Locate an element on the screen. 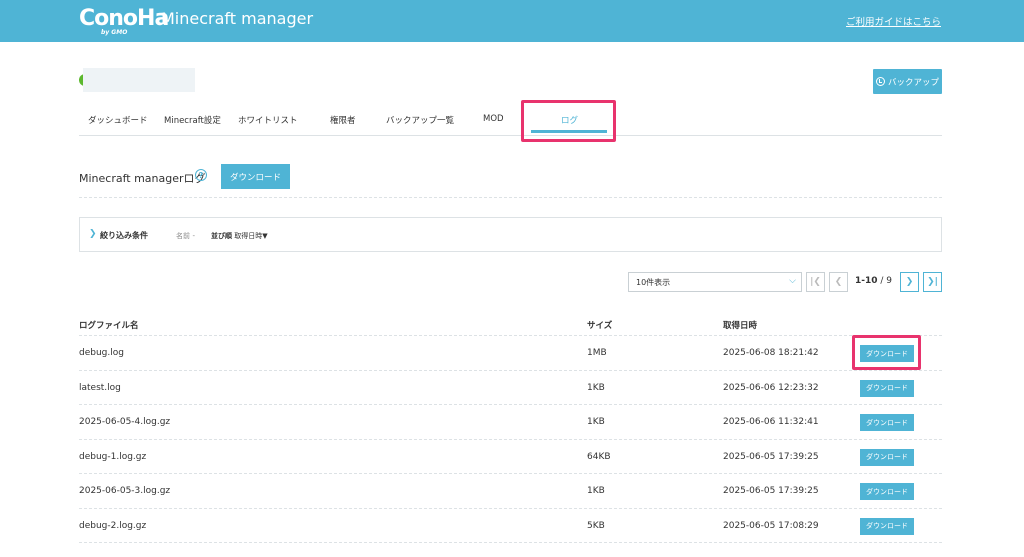  section-title: Minecraft managerログ is located at coordinates (142, 178).